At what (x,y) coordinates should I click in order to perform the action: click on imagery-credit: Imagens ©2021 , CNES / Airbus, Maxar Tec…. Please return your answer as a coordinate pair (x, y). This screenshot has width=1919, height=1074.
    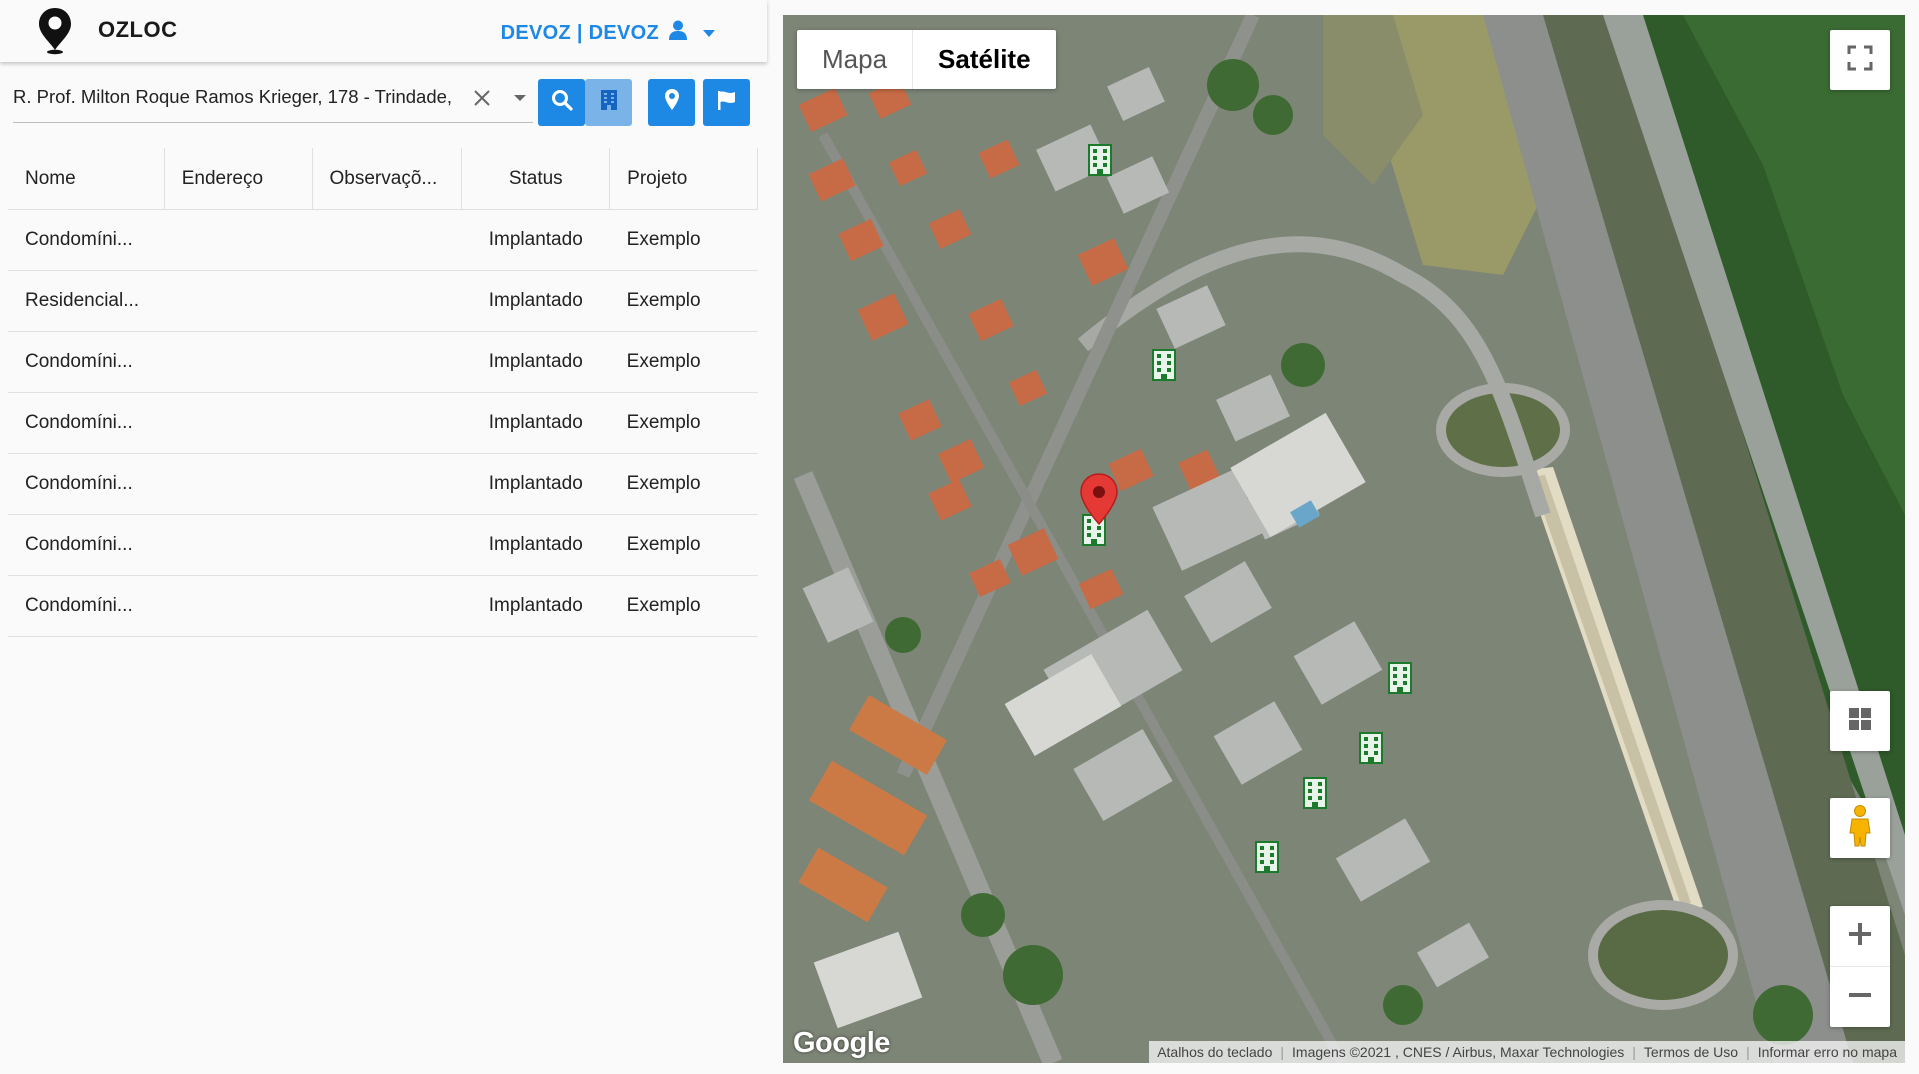
    Looking at the image, I should click on (1458, 1052).